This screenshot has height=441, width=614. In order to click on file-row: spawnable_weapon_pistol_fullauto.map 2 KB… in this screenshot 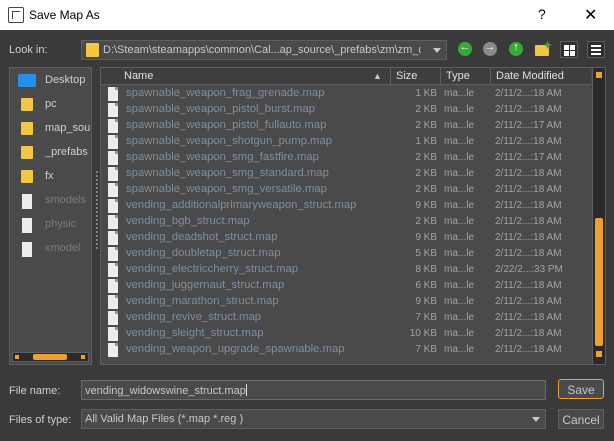, I will do `click(346, 126)`.